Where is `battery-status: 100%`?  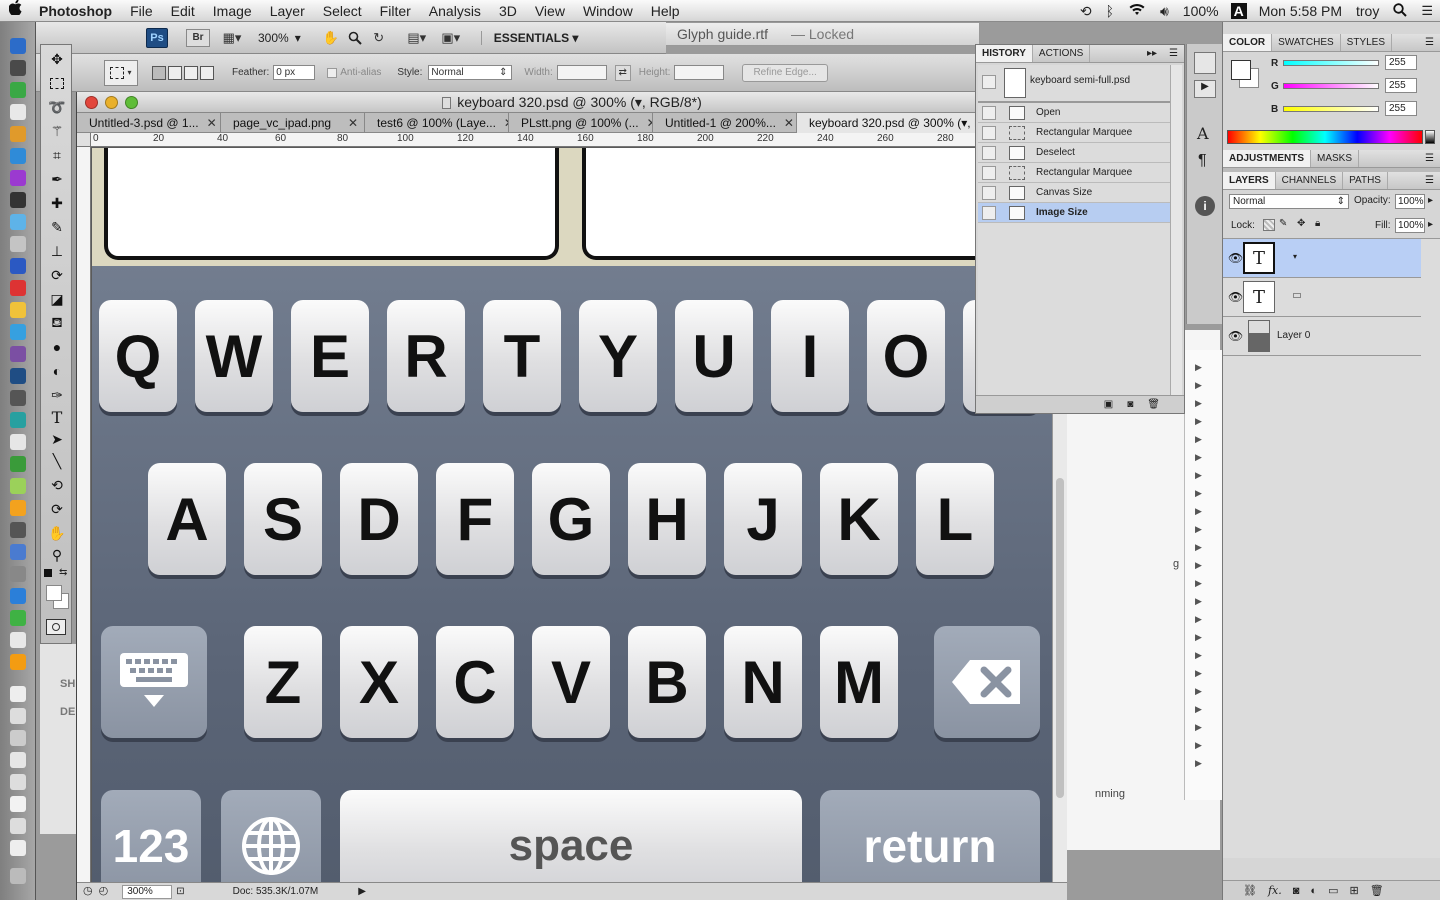
battery-status: 100% is located at coordinates (1201, 11).